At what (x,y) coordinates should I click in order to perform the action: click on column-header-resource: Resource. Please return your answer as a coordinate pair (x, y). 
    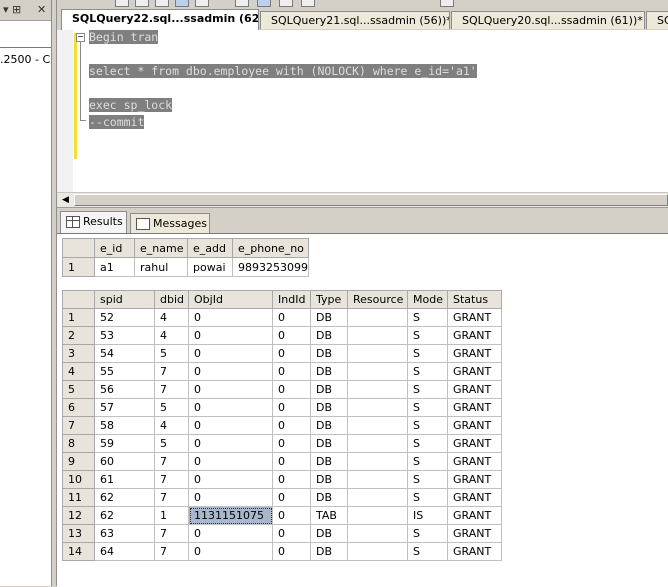
    Looking at the image, I should click on (377, 299).